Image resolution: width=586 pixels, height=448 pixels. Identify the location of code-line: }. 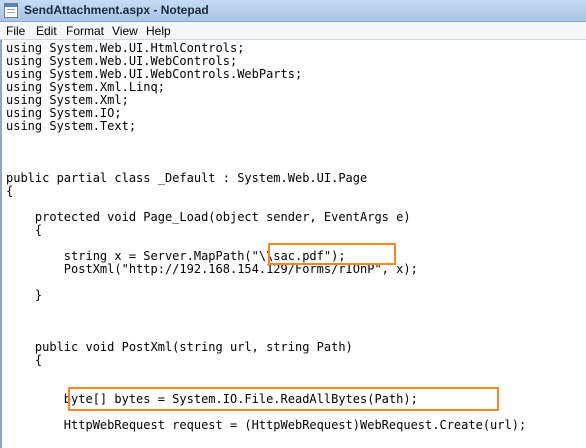
(24, 295).